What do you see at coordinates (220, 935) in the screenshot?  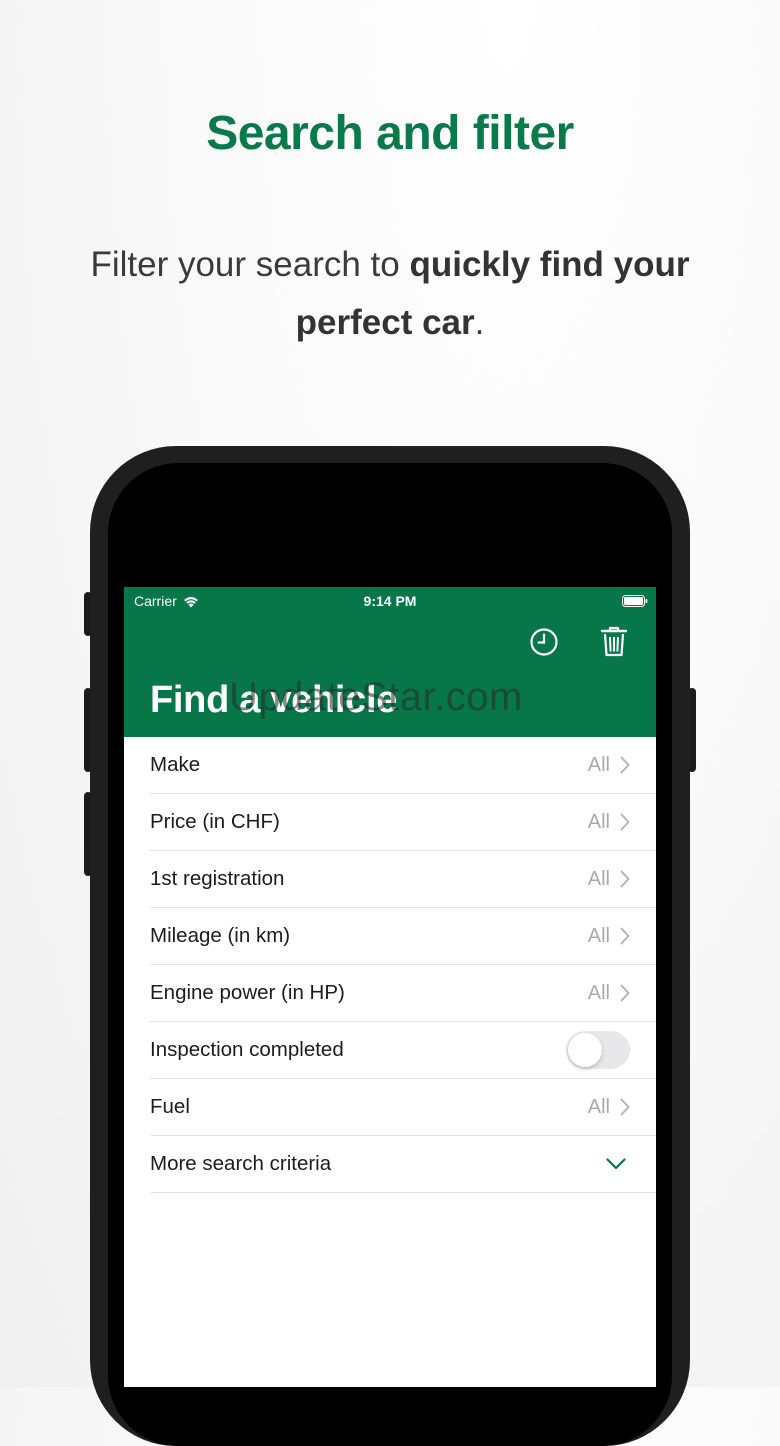 I see `filter-label: Mileage (in km)` at bounding box center [220, 935].